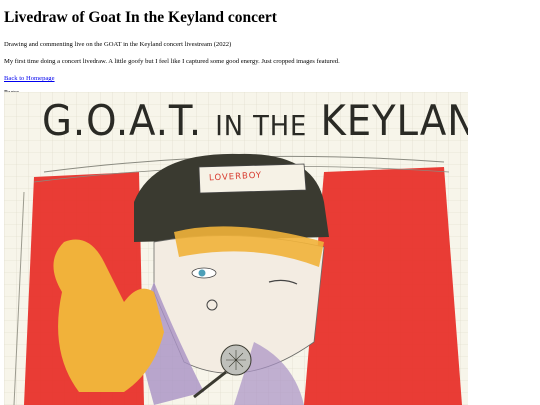 This screenshot has width=540, height=405. I want to click on page-title: Livedraw of Goat In the Keyland concert, so click(140, 17).